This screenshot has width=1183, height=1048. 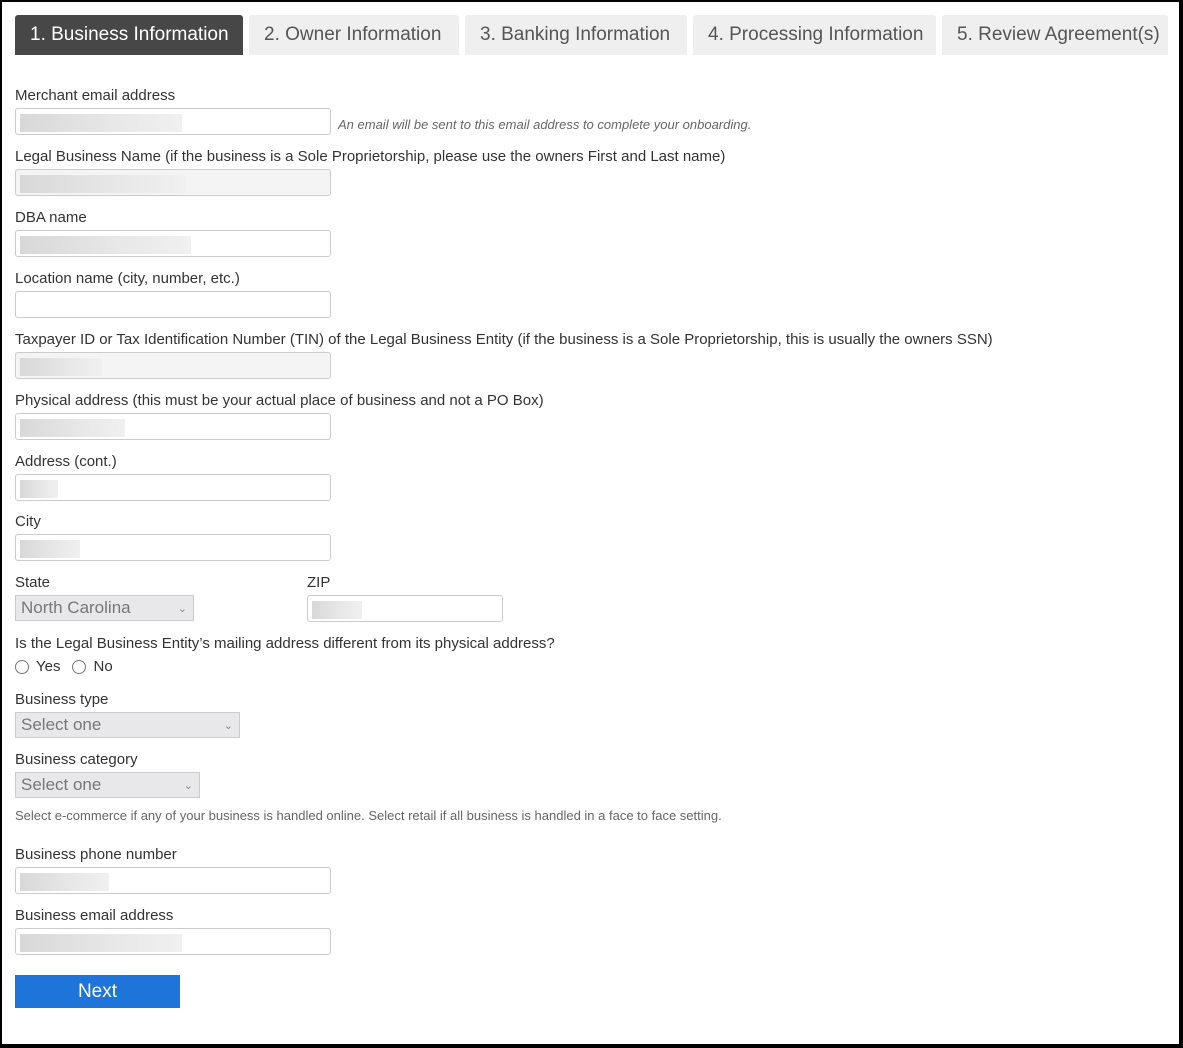 What do you see at coordinates (94, 915) in the screenshot?
I see `business-email-label: Business email address` at bounding box center [94, 915].